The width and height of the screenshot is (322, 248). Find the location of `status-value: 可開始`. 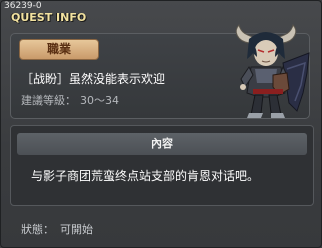

status-value: 可開始 is located at coordinates (76, 229).